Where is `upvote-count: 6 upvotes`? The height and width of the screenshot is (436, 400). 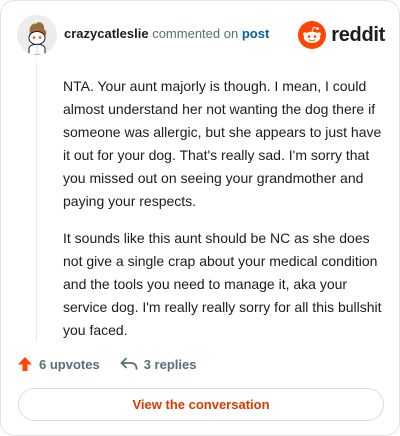 upvote-count: 6 upvotes is located at coordinates (69, 364).